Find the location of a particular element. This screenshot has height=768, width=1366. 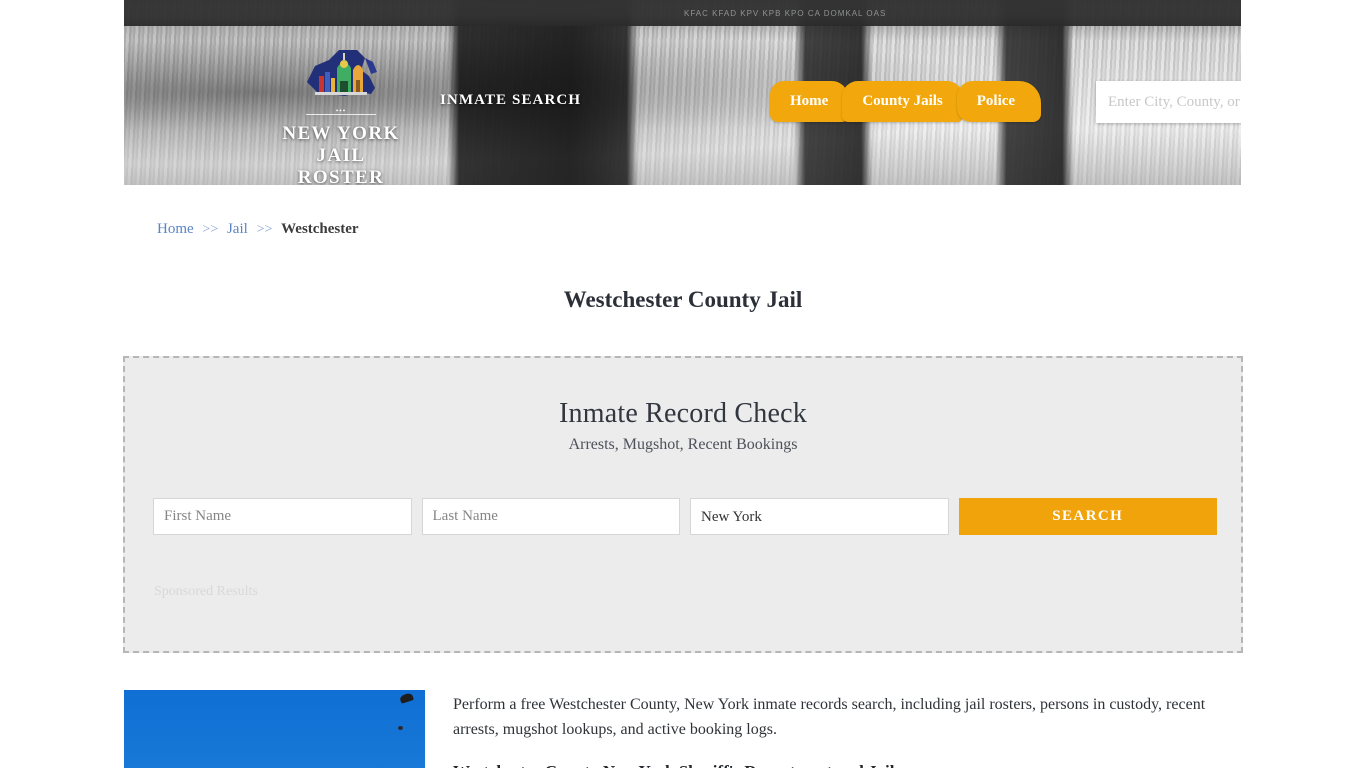

panel-subtitle: Arrests, Mugshot, Recent Bookings is located at coordinates (683, 444).